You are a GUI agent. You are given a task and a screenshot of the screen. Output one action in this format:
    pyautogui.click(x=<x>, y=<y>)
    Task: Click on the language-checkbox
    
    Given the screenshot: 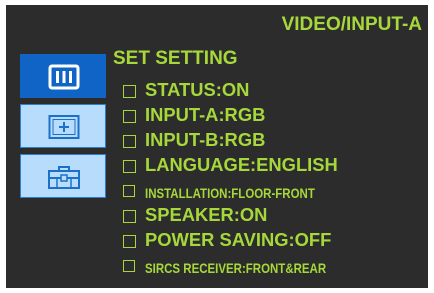 What is the action you would take?
    pyautogui.click(x=129, y=166)
    